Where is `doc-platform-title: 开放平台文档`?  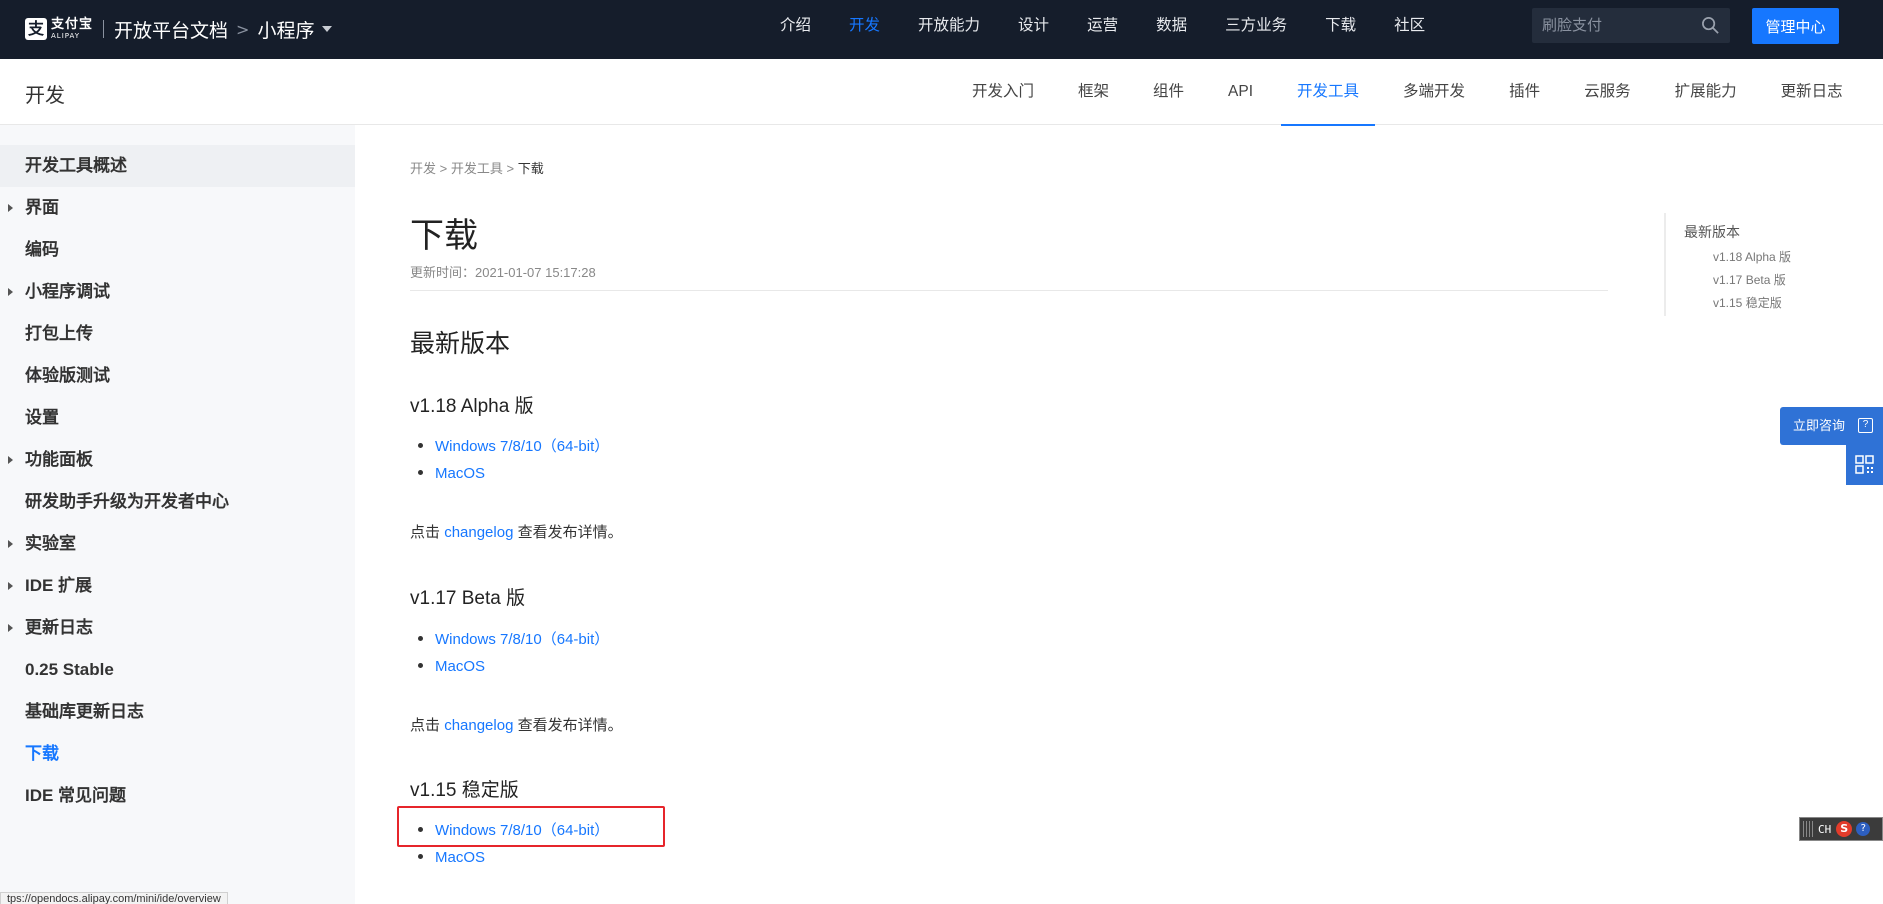
doc-platform-title: 开放平台文档 is located at coordinates (171, 29).